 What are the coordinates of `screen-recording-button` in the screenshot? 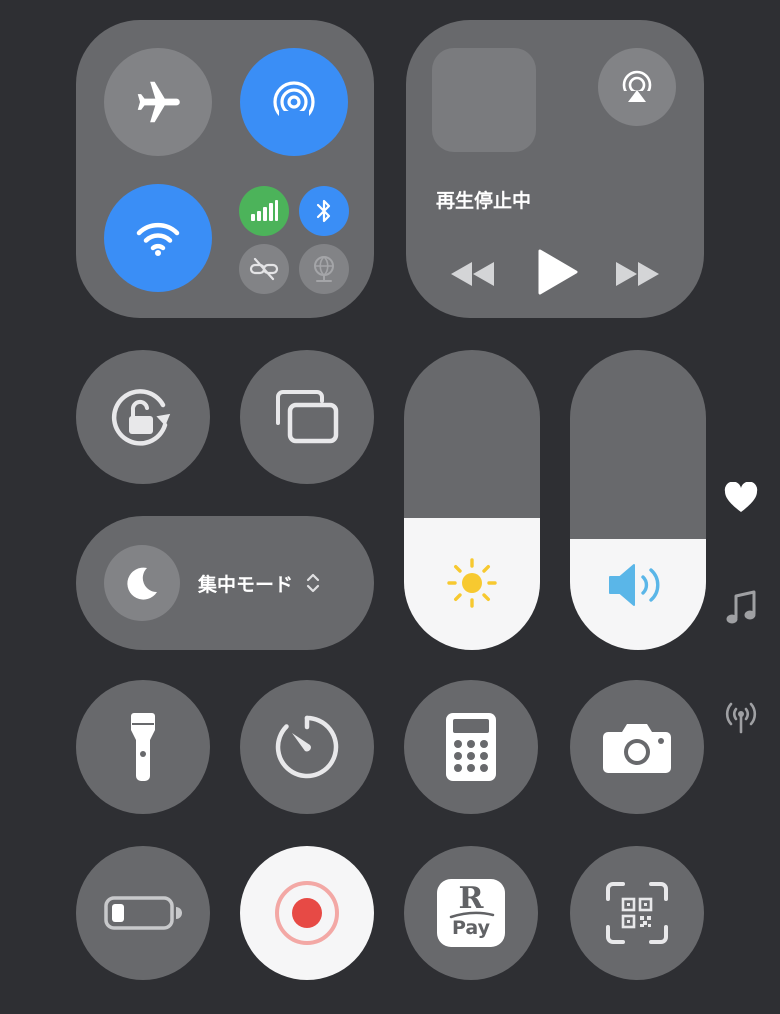 It's located at (307, 913).